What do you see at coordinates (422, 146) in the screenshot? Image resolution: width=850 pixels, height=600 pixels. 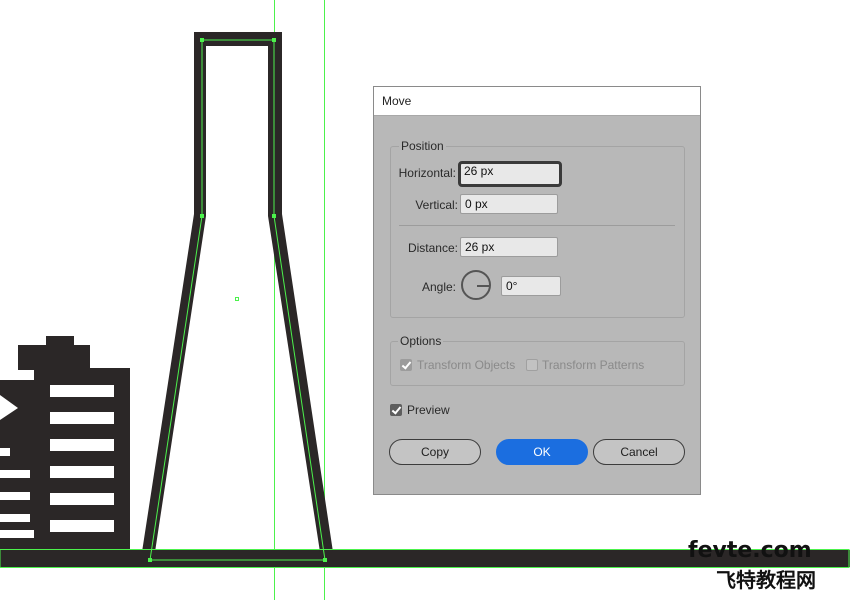 I see `position-group-title: Position` at bounding box center [422, 146].